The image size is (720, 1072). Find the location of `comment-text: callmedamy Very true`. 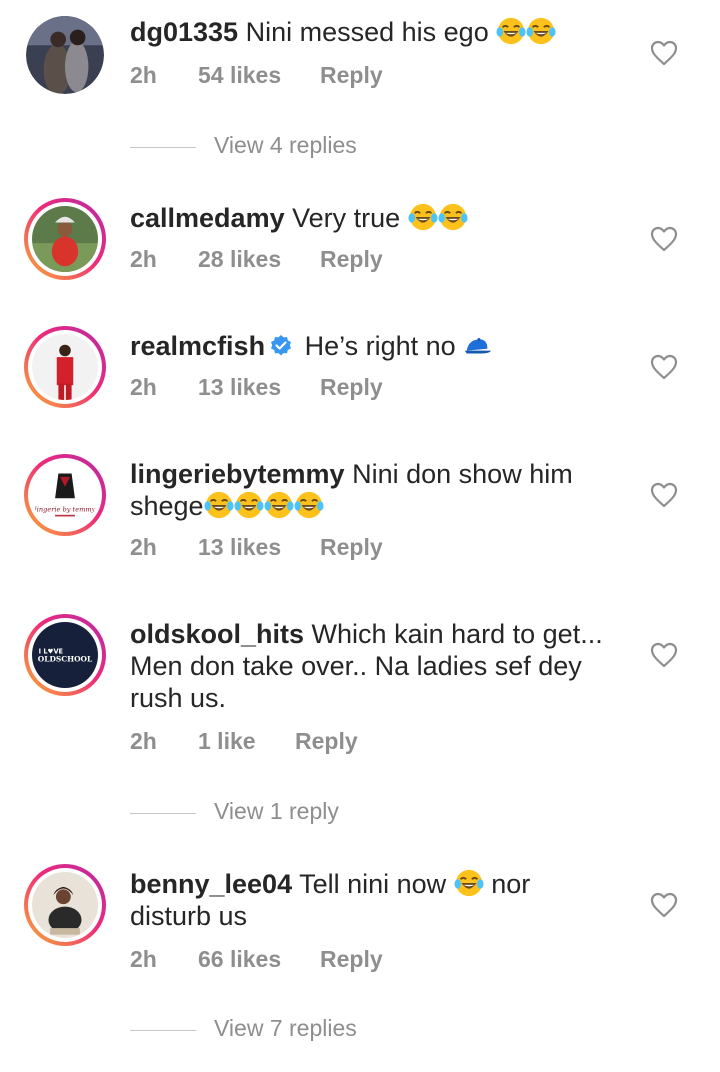

comment-text: callmedamy Very true is located at coordinates (380, 218).